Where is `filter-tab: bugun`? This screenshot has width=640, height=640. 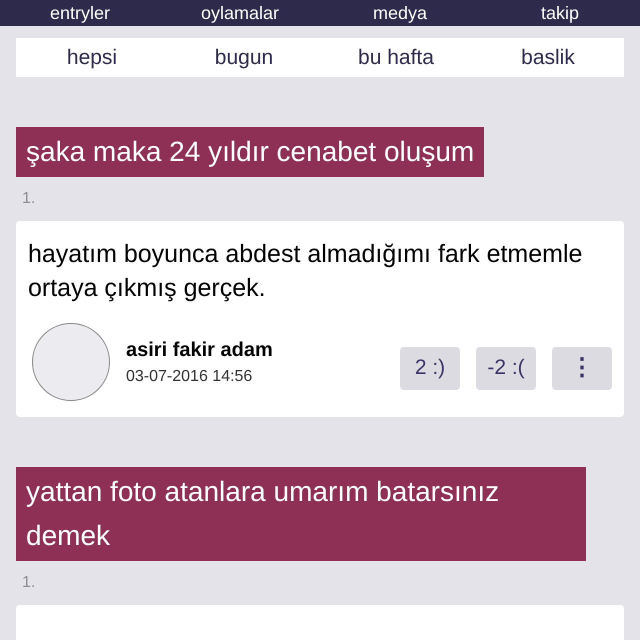
filter-tab: bugun is located at coordinates (244, 58).